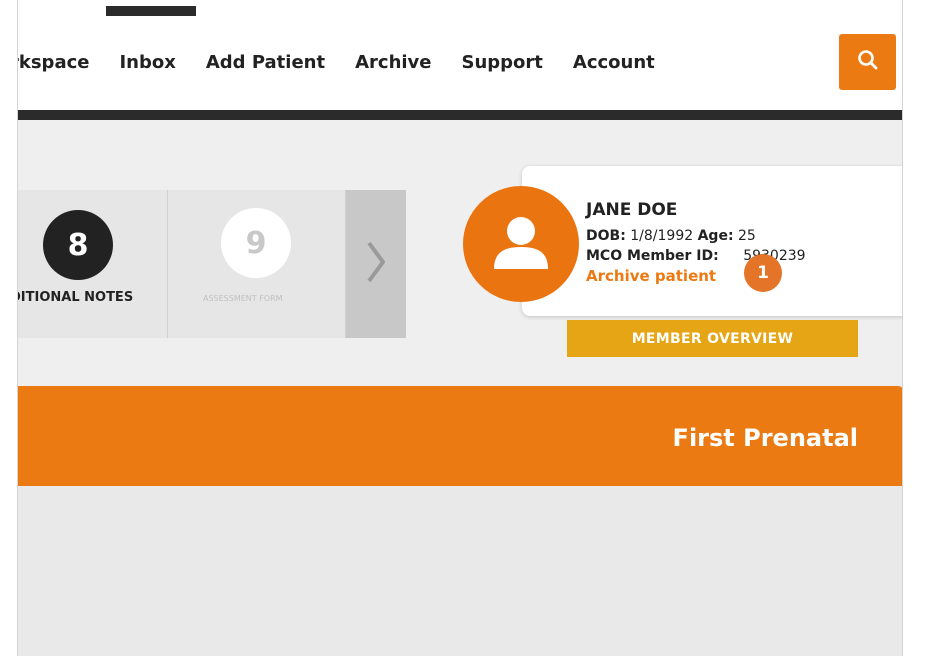 This screenshot has height=656, width=932. What do you see at coordinates (606, 236) in the screenshot?
I see `dob-label: DOB:` at bounding box center [606, 236].